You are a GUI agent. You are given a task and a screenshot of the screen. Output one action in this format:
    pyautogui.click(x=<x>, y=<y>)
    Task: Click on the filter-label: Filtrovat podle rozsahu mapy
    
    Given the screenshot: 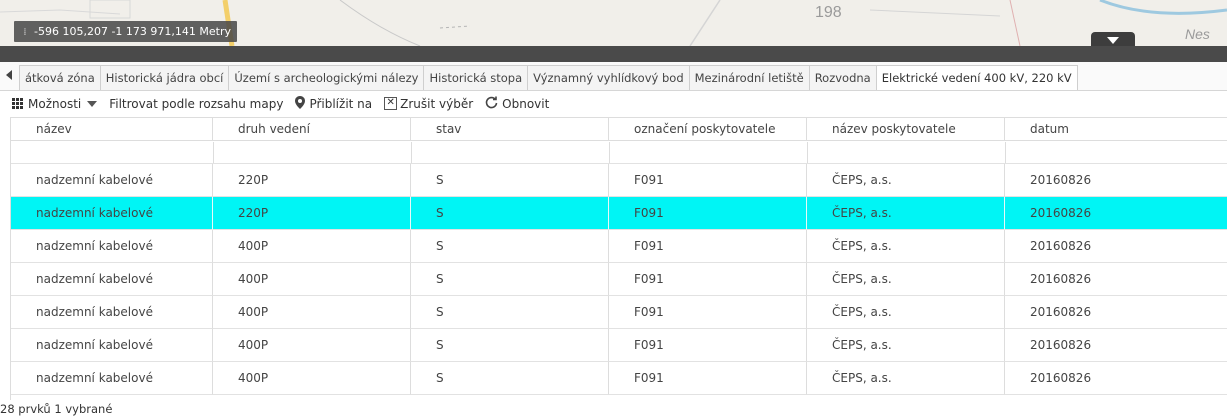 What is the action you would take?
    pyautogui.click(x=196, y=103)
    